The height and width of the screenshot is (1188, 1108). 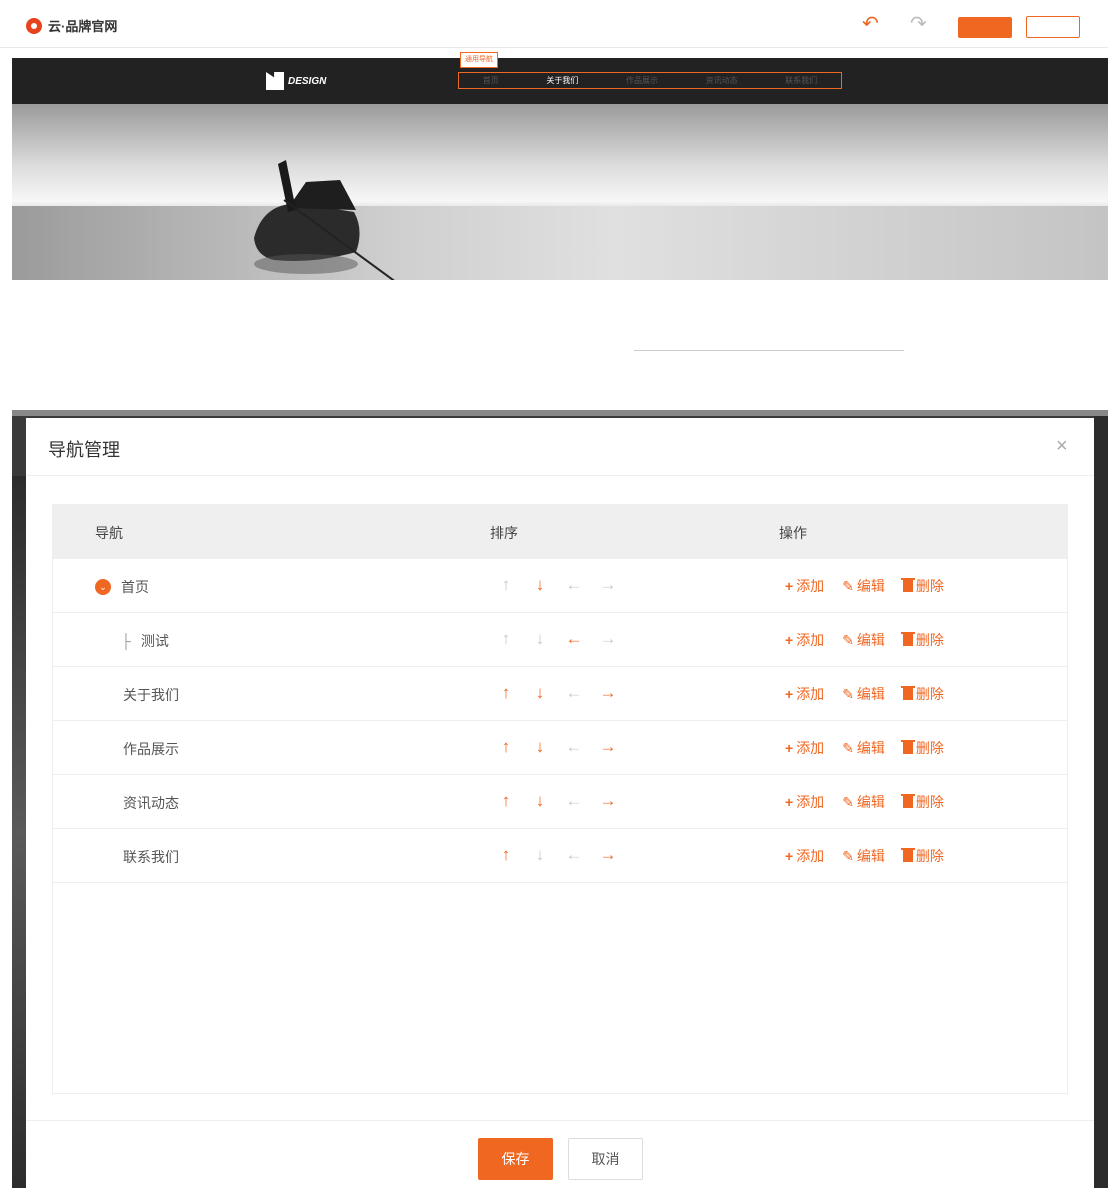 I want to click on component-tag: 通用导航, so click(x=479, y=60).